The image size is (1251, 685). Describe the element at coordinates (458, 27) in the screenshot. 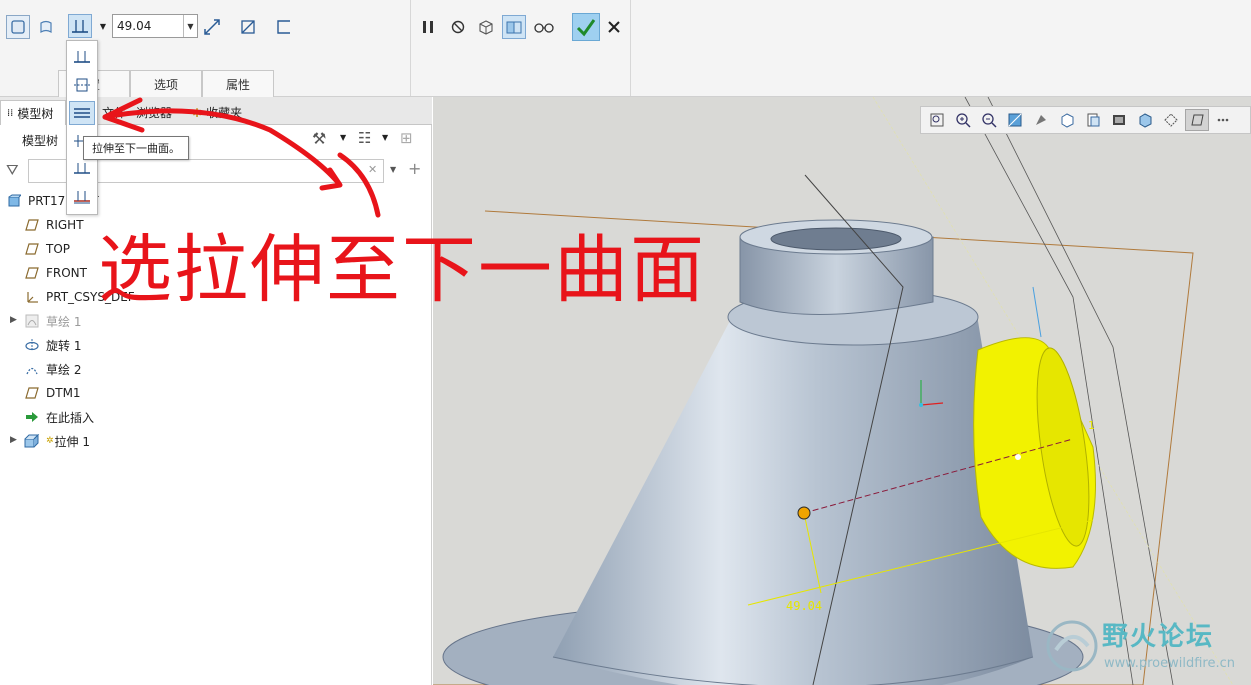

I see `no-preview-icon` at that location.